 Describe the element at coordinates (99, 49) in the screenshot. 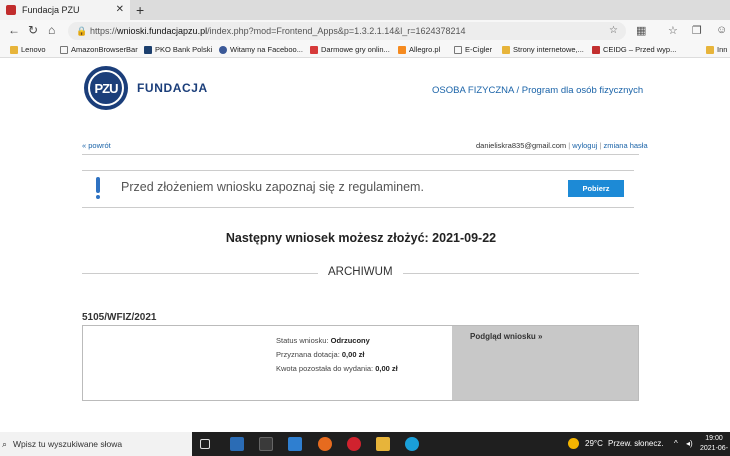

I see `bookmark-item: AmazonBrowserBar` at that location.